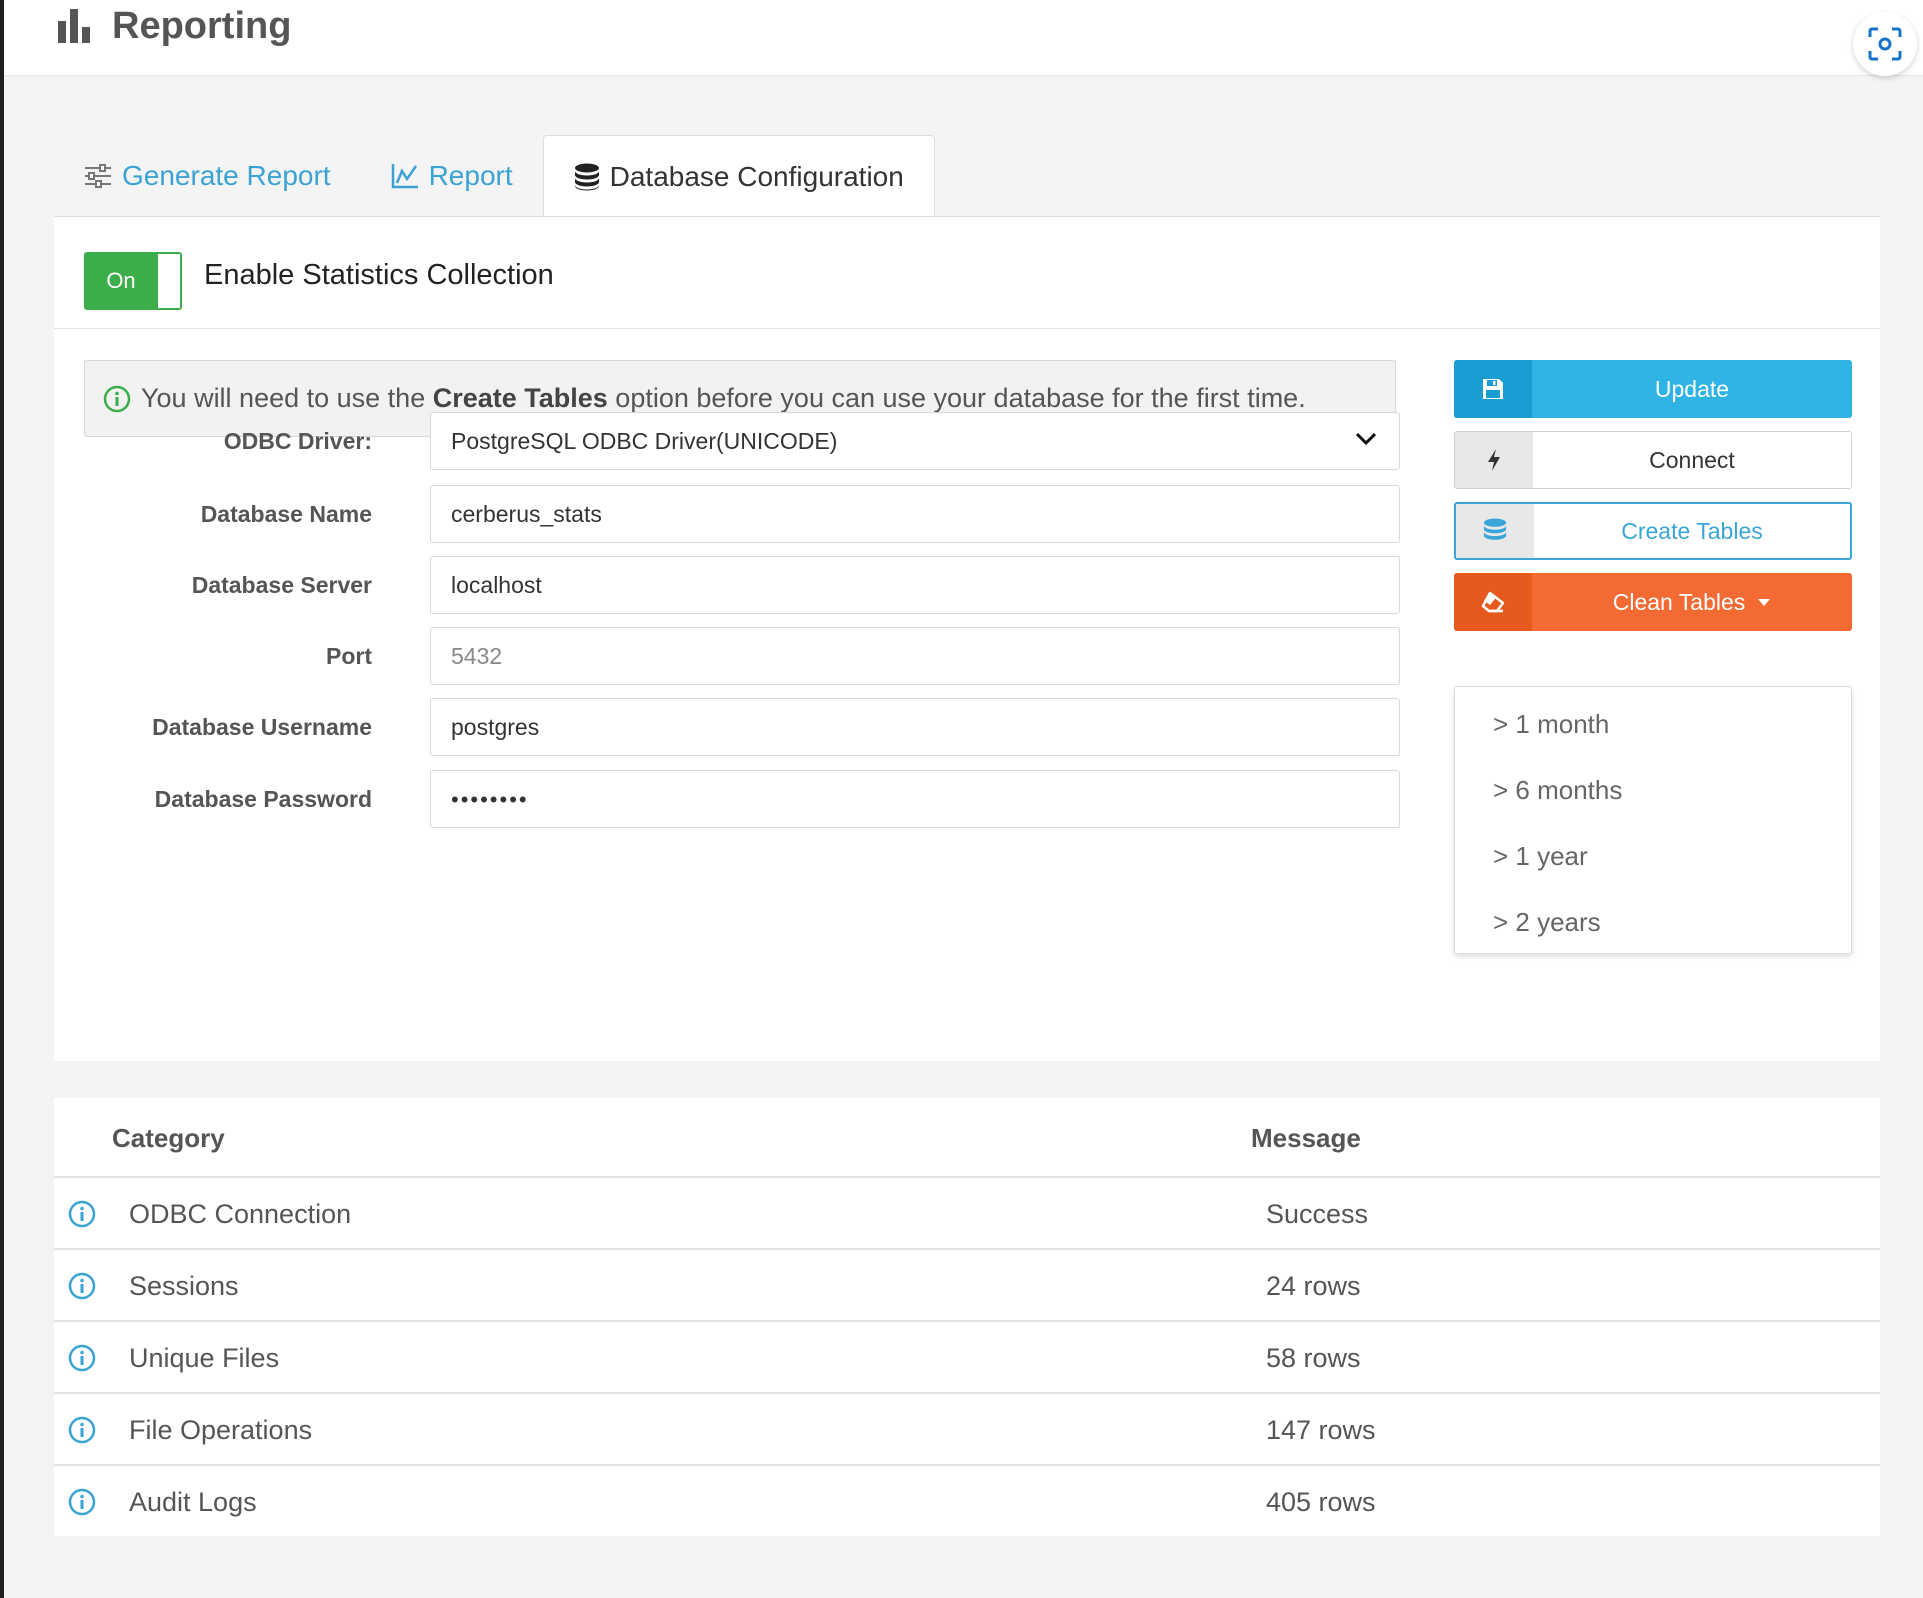 This screenshot has height=1598, width=1923. I want to click on tab-database-configuration-label: Database Configuration, so click(756, 176).